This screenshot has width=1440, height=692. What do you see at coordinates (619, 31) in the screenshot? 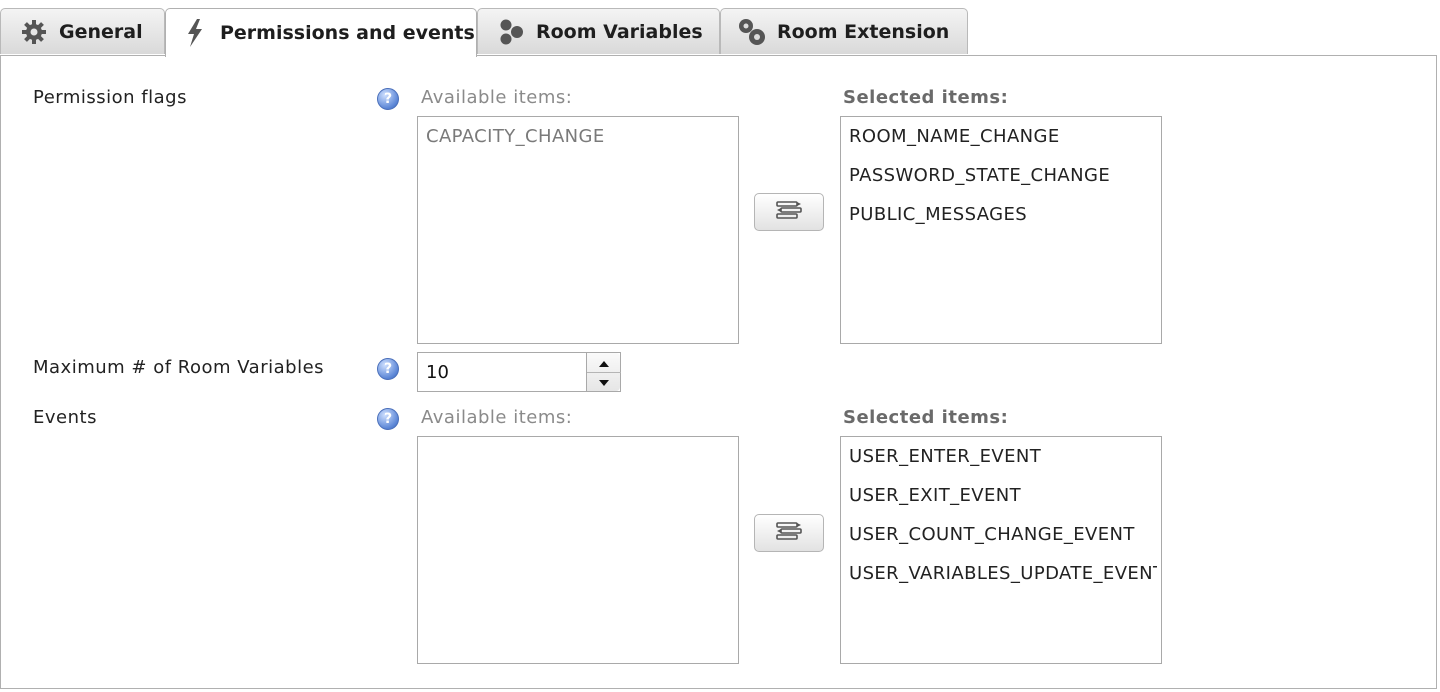
I see `tab-label: Room Variables` at bounding box center [619, 31].